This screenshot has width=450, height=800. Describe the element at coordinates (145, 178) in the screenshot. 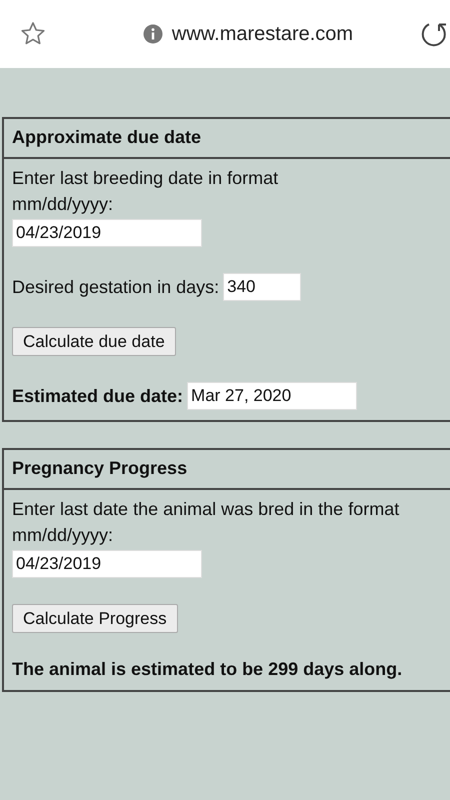

I see `field-label: Enter last breeding date in format` at that location.